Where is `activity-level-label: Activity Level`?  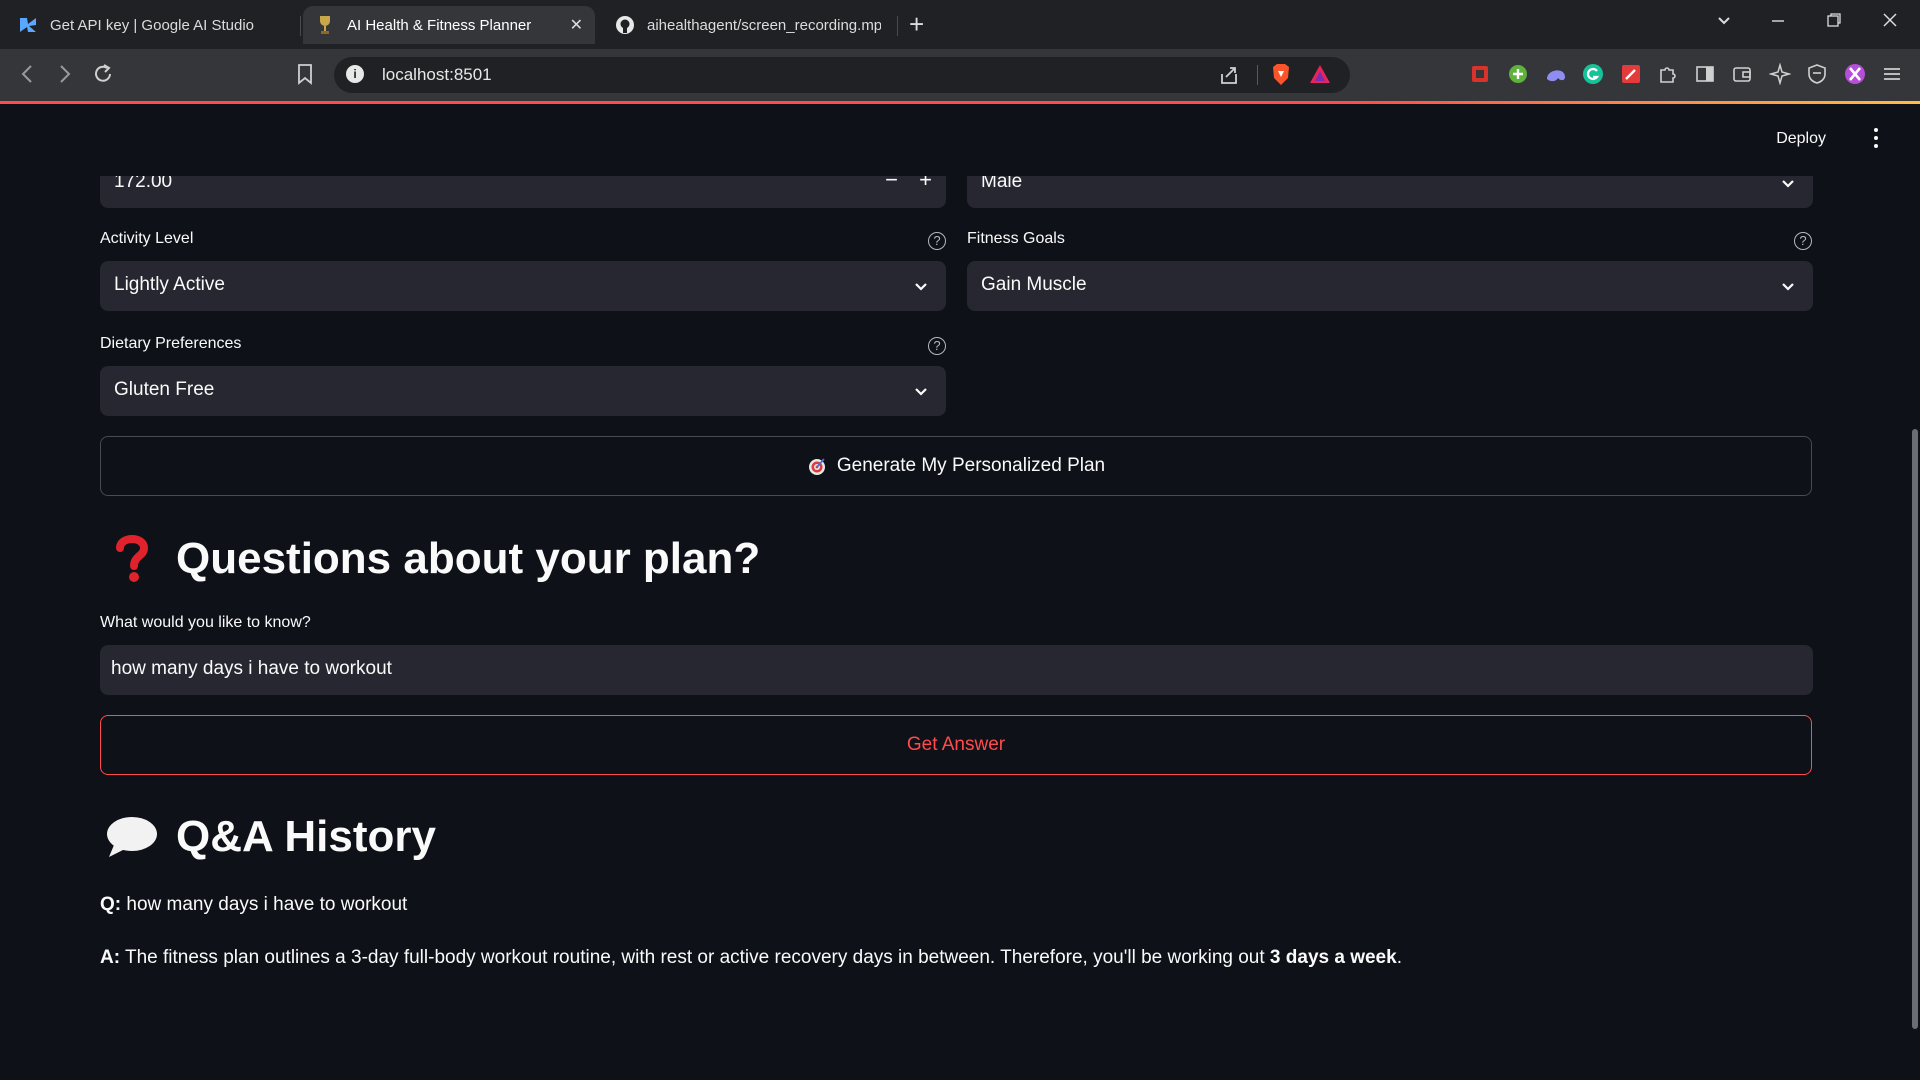 activity-level-label: Activity Level is located at coordinates (147, 238).